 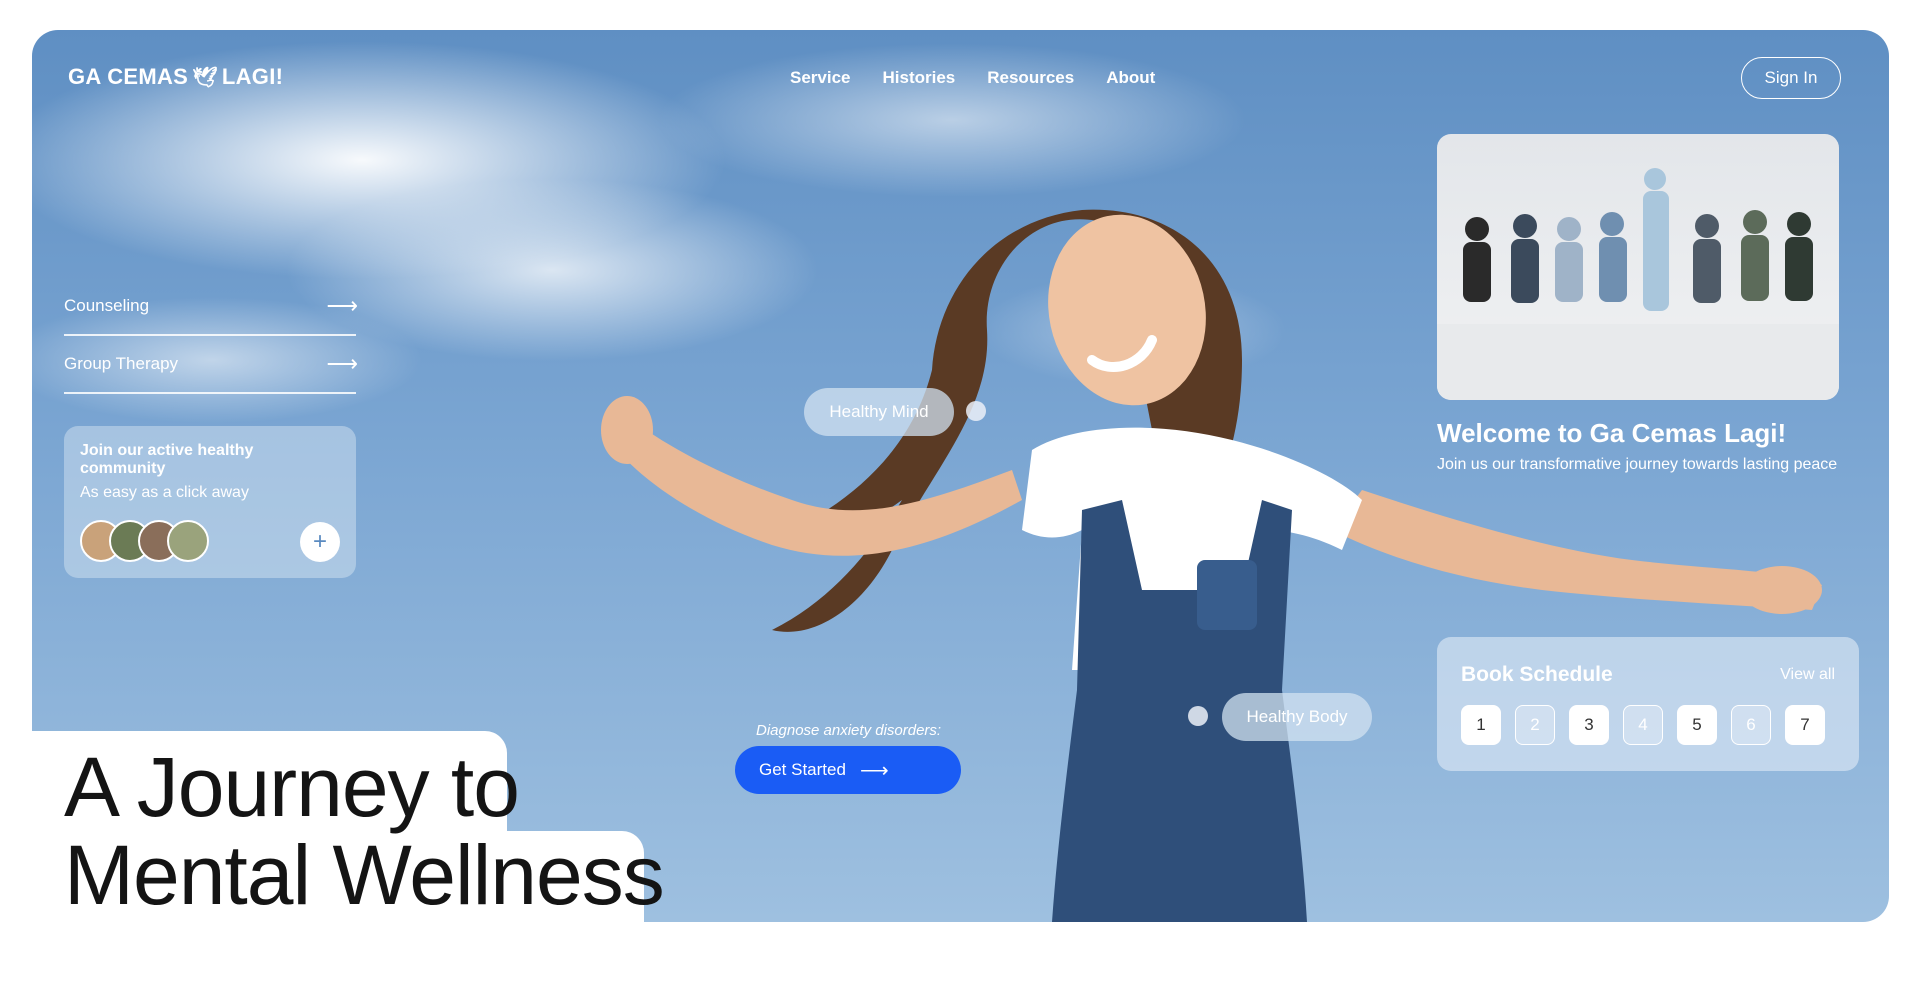 What do you see at coordinates (1537, 674) in the screenshot?
I see `schedule-title: Book Schedule` at bounding box center [1537, 674].